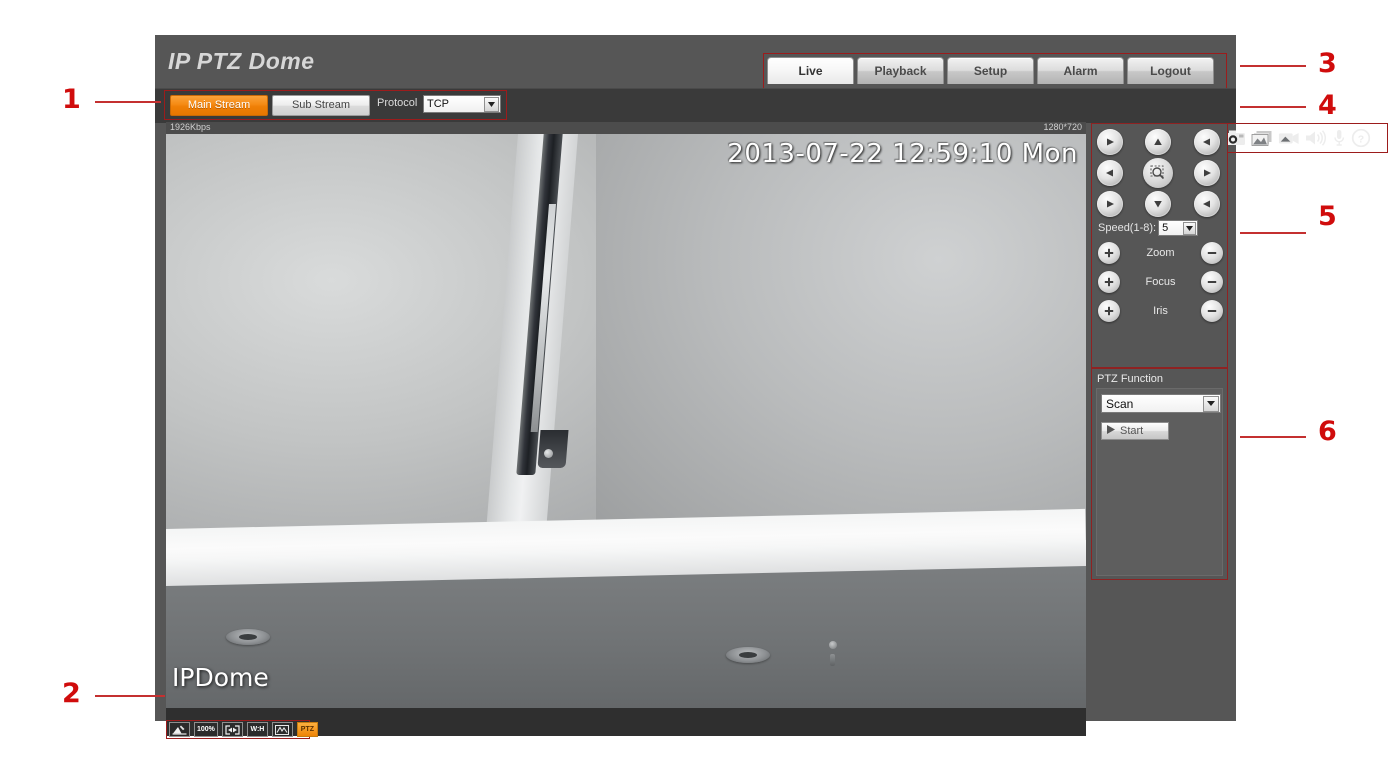  I want to click on ptz-toggle-icon: PTZ, so click(307, 729).